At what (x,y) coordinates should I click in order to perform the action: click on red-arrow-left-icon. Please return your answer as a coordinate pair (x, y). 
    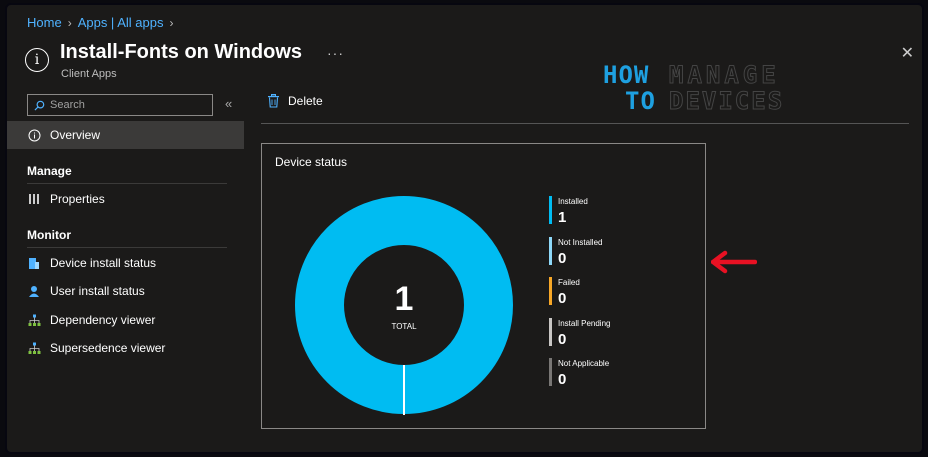
    Looking at the image, I should click on (734, 262).